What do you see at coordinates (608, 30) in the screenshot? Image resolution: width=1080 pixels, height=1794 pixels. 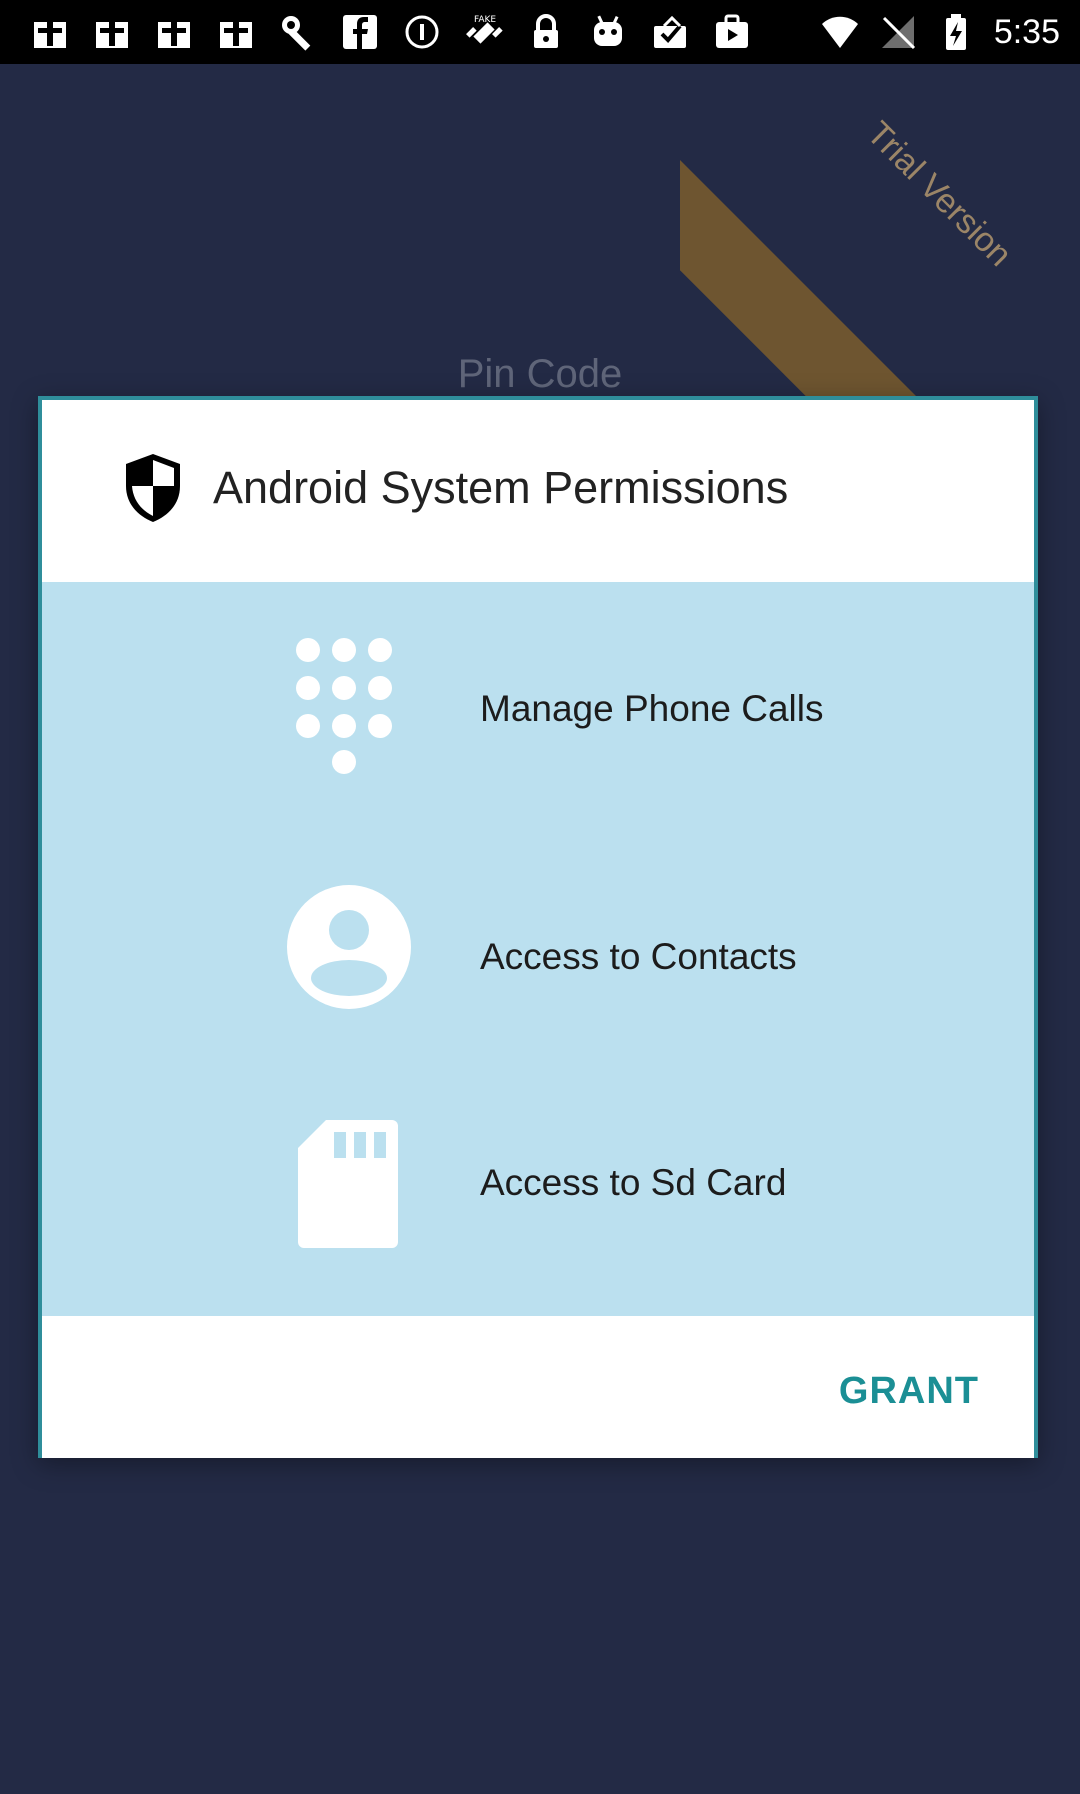 I see `android-icon` at bounding box center [608, 30].